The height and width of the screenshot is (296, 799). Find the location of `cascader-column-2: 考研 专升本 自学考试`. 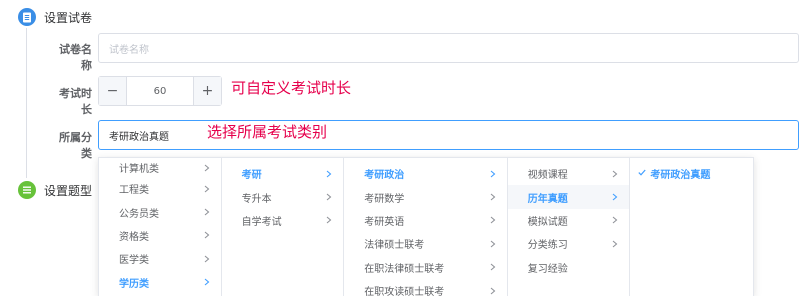

cascader-column-2: 考研 专升本 自学考试 is located at coordinates (283, 227).